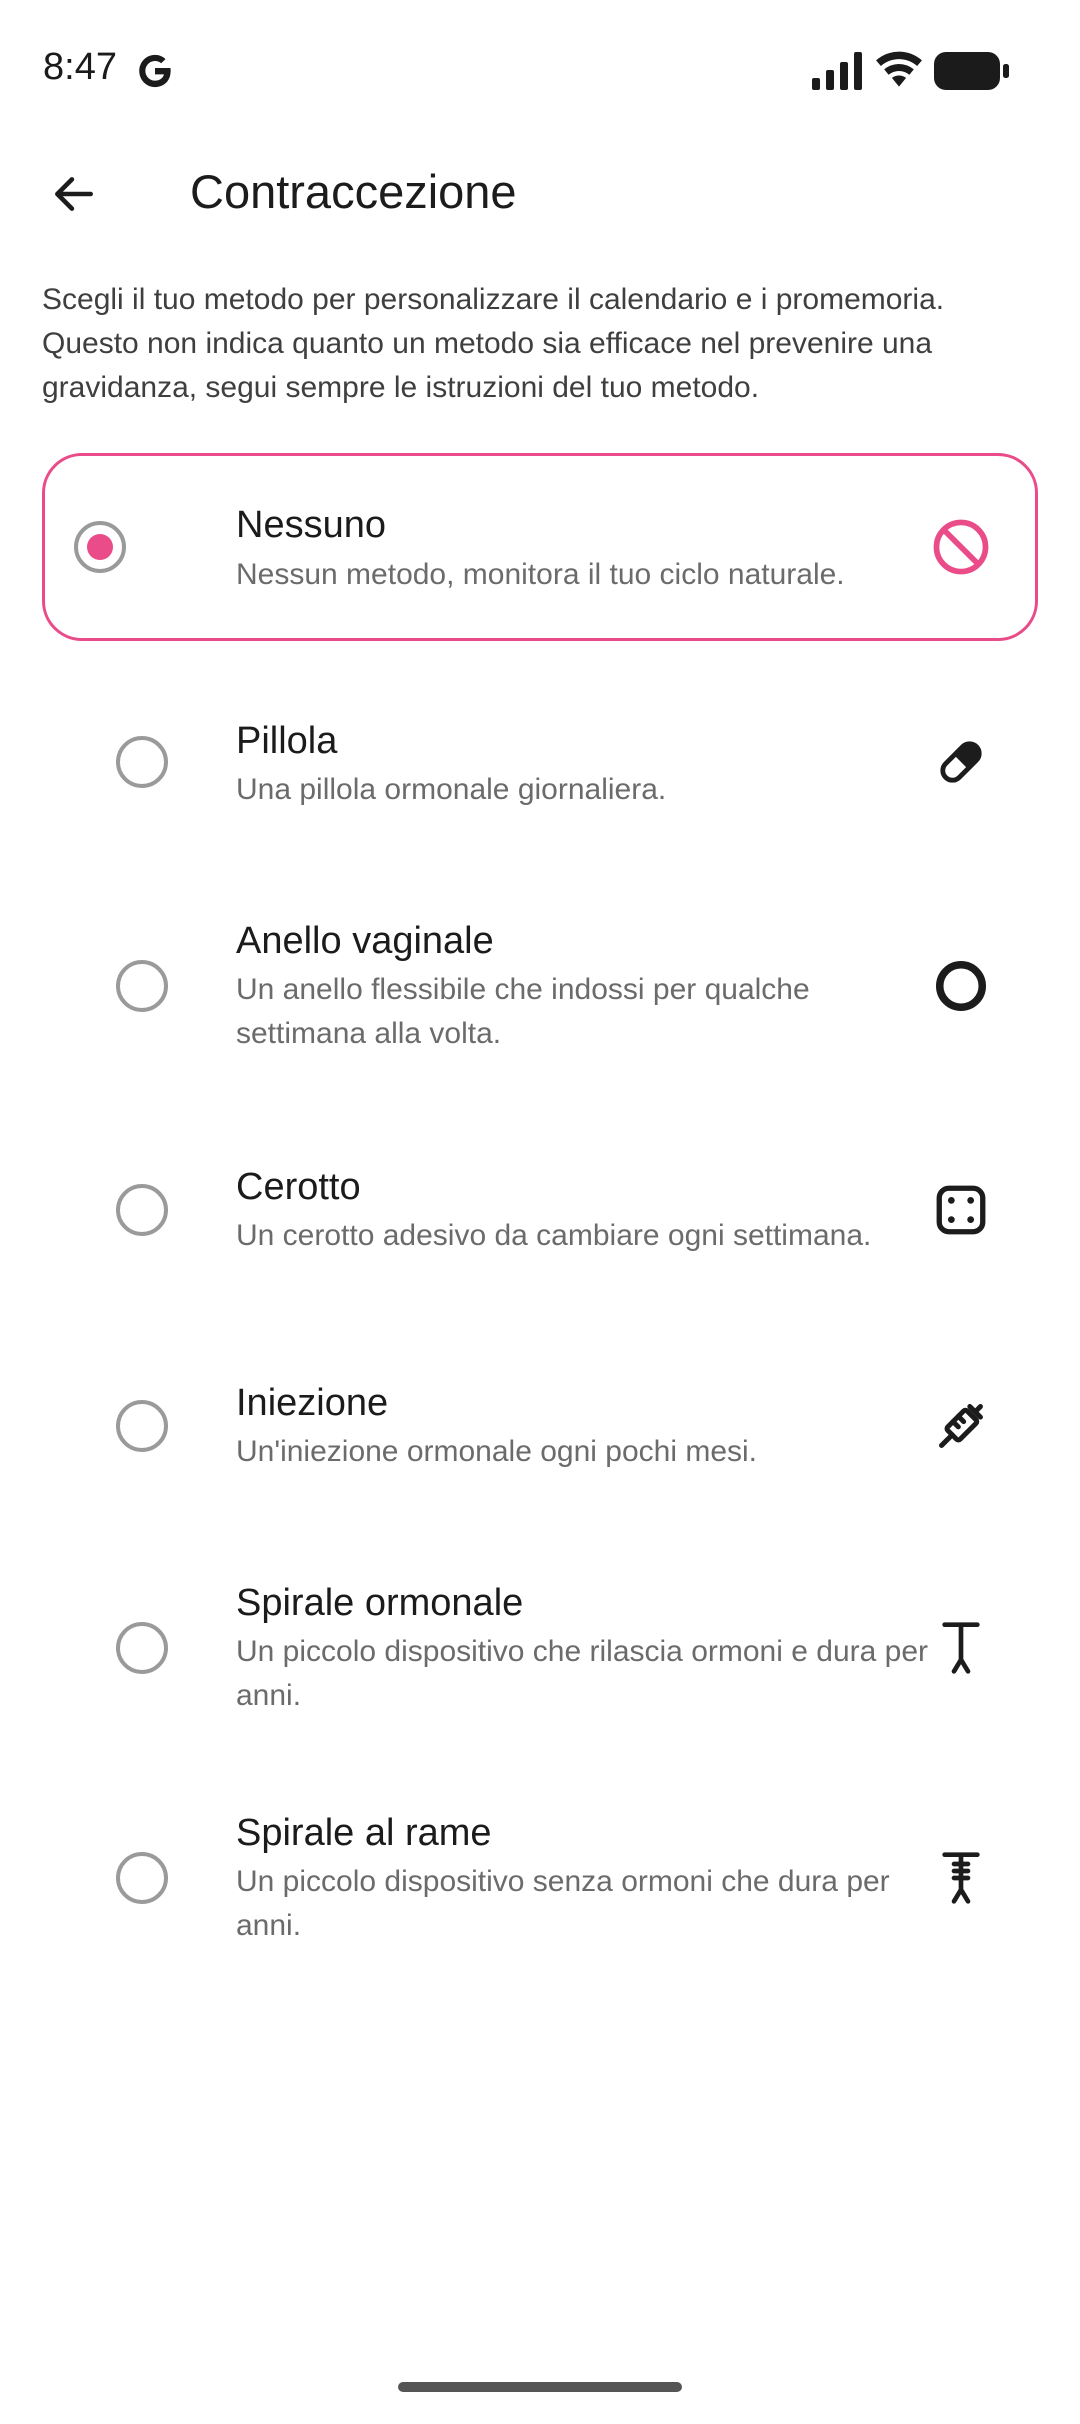  I want to click on radio-selected-dot, so click(100, 547).